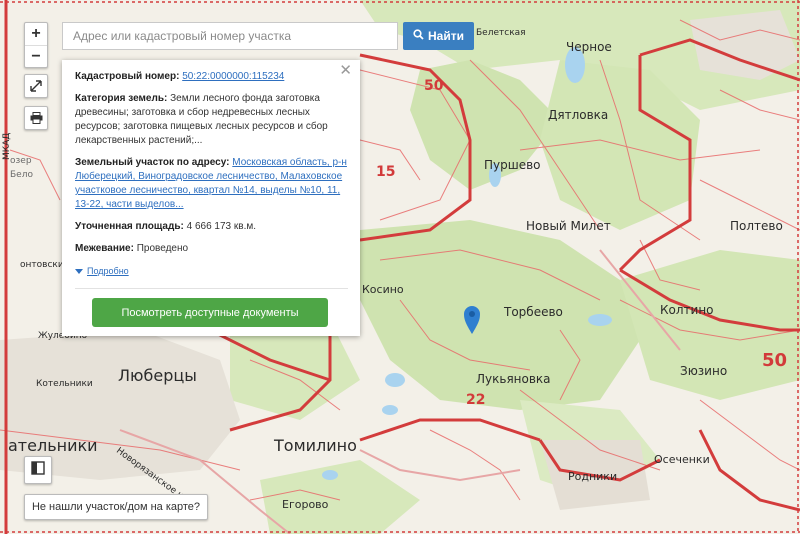  I want to click on place-tomilino: Томилино, so click(315, 445).